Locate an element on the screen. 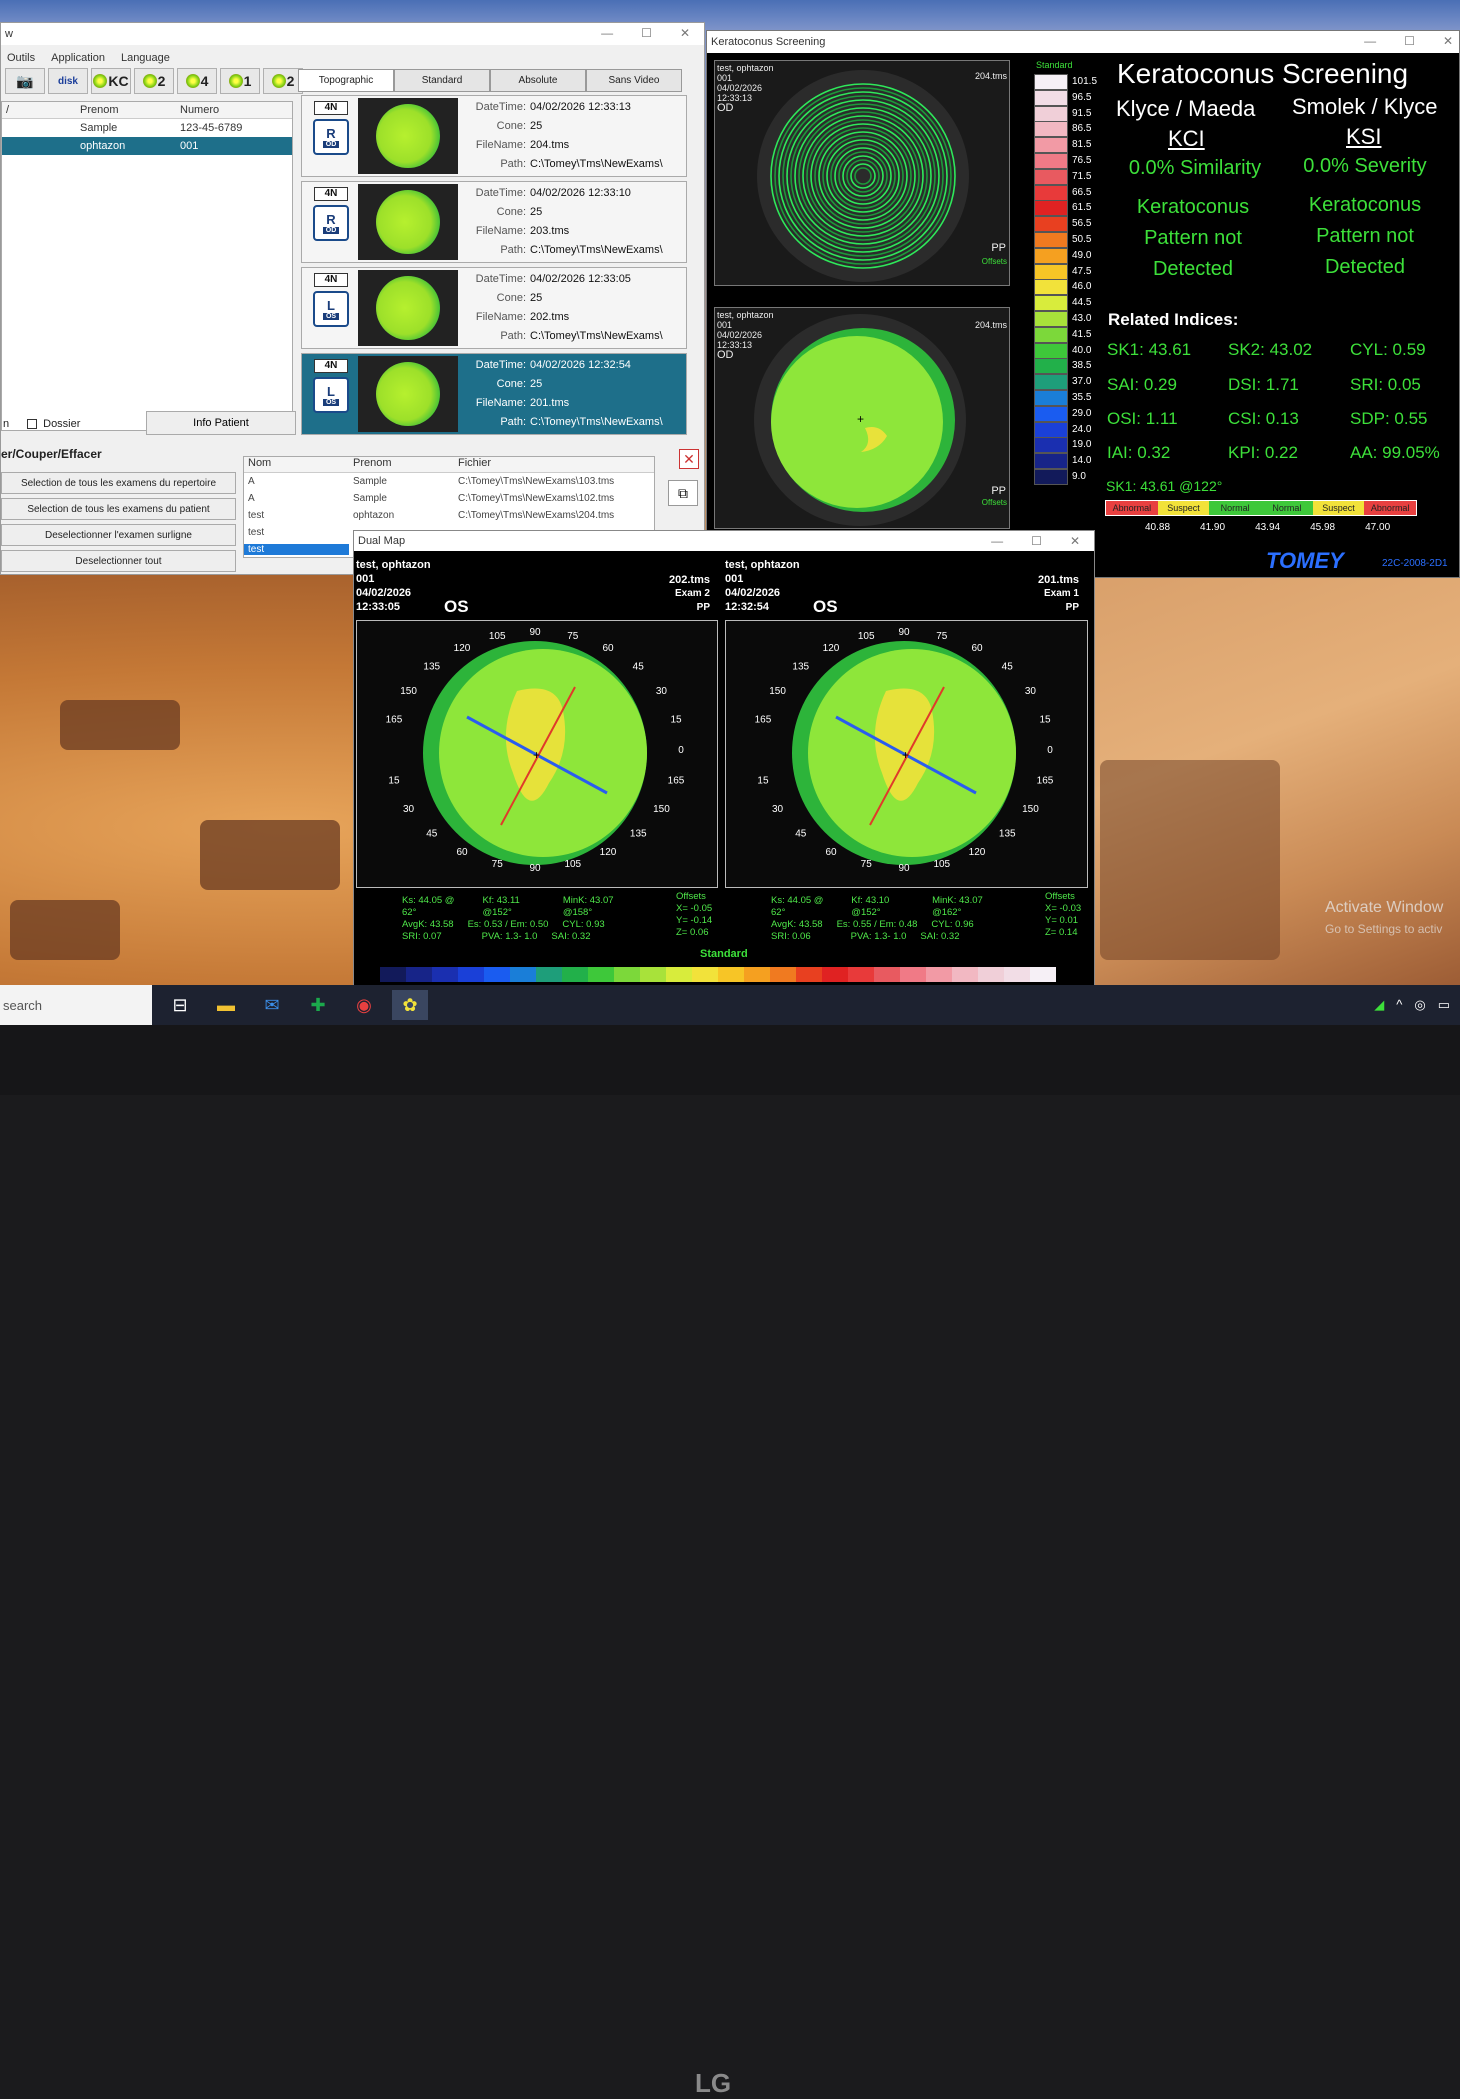  col-file-fichier: Fichier is located at coordinates (554, 464).